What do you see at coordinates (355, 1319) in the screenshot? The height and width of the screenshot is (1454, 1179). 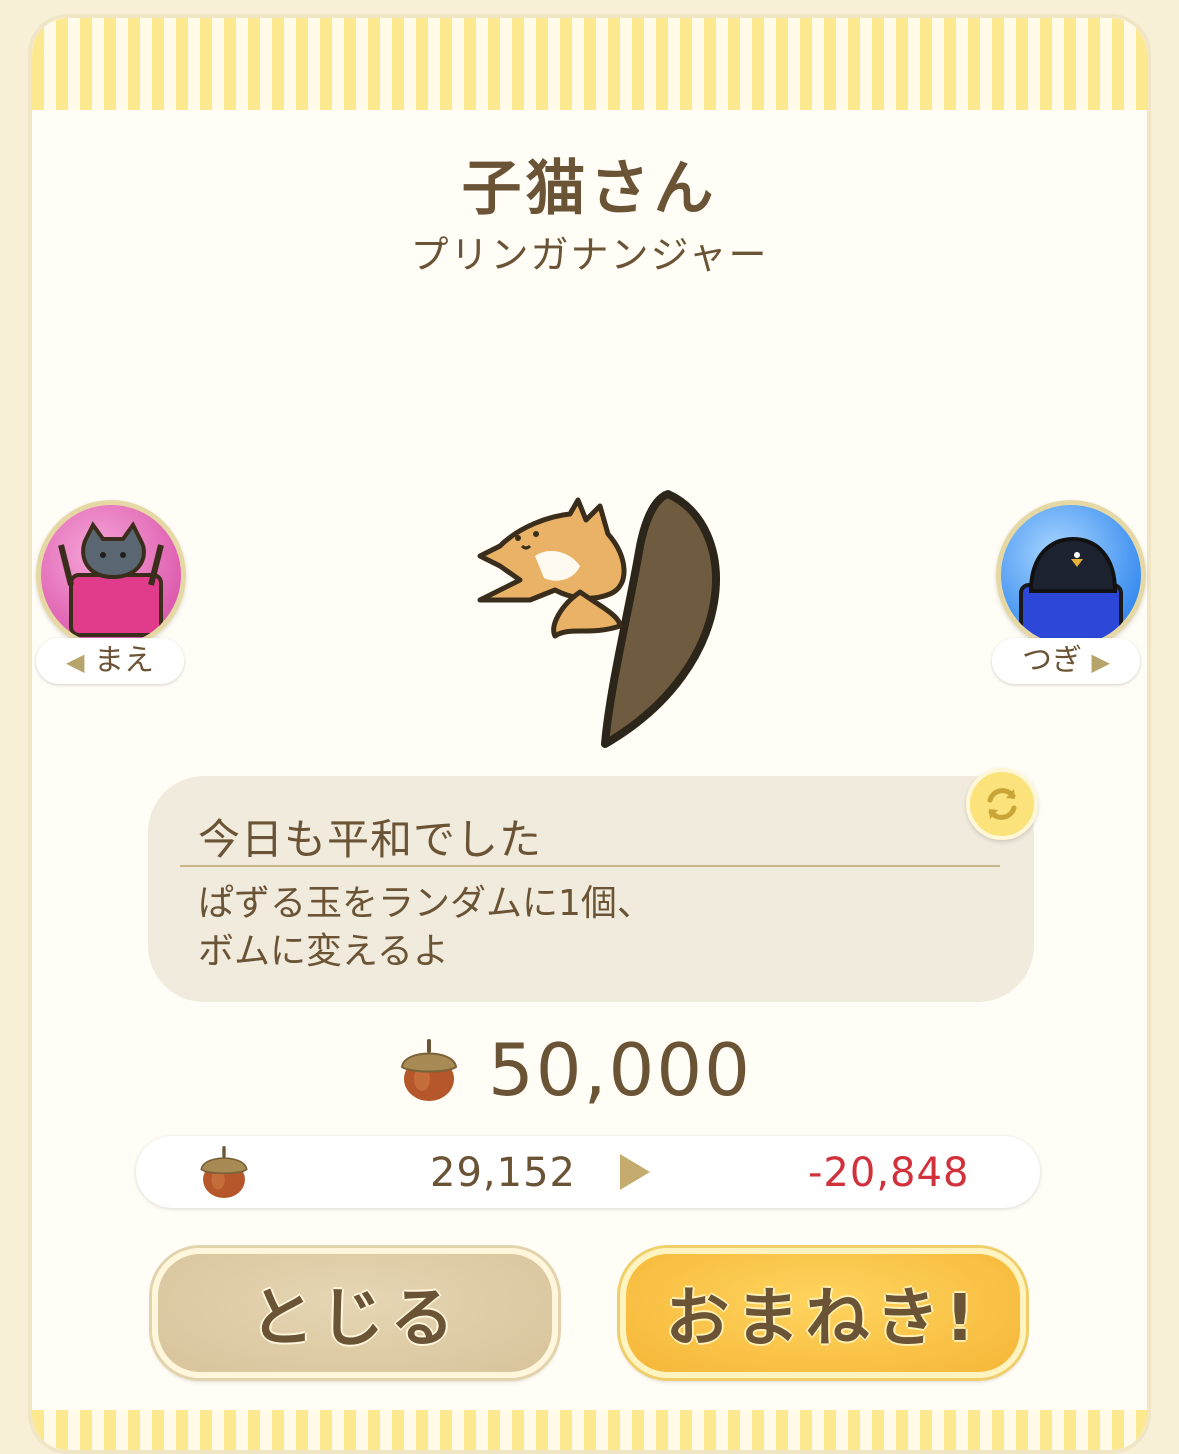 I see `close-button-label: とじる` at bounding box center [355, 1319].